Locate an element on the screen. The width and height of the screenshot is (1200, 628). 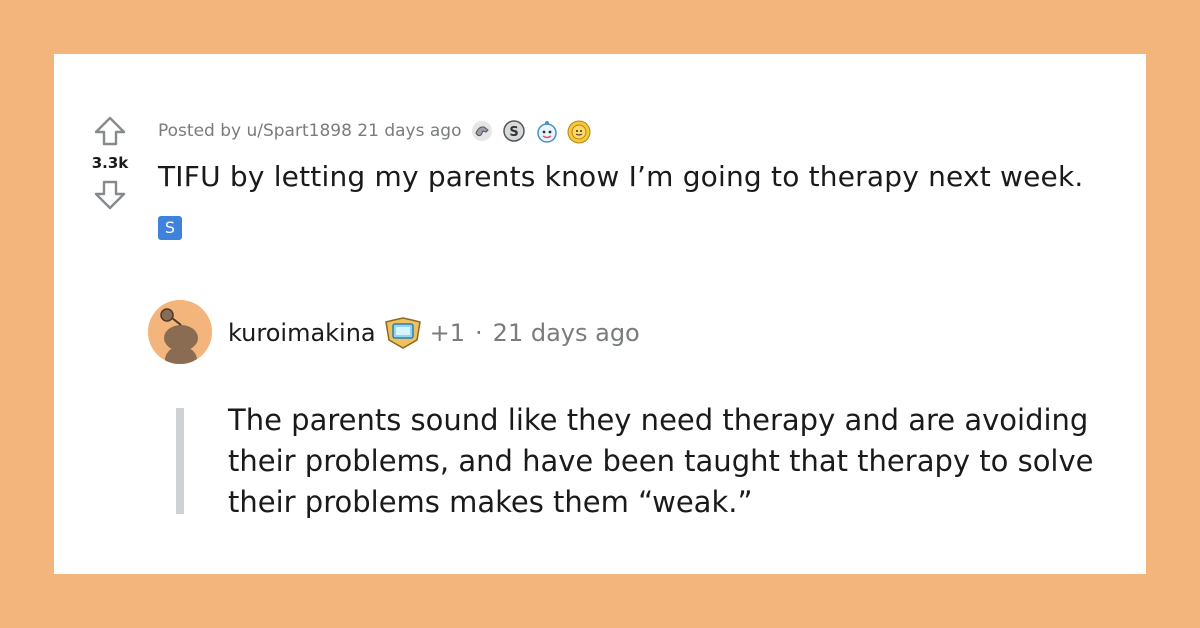
comment-header: kuroimakina +1 · 21 days ago is located at coordinates (434, 333).